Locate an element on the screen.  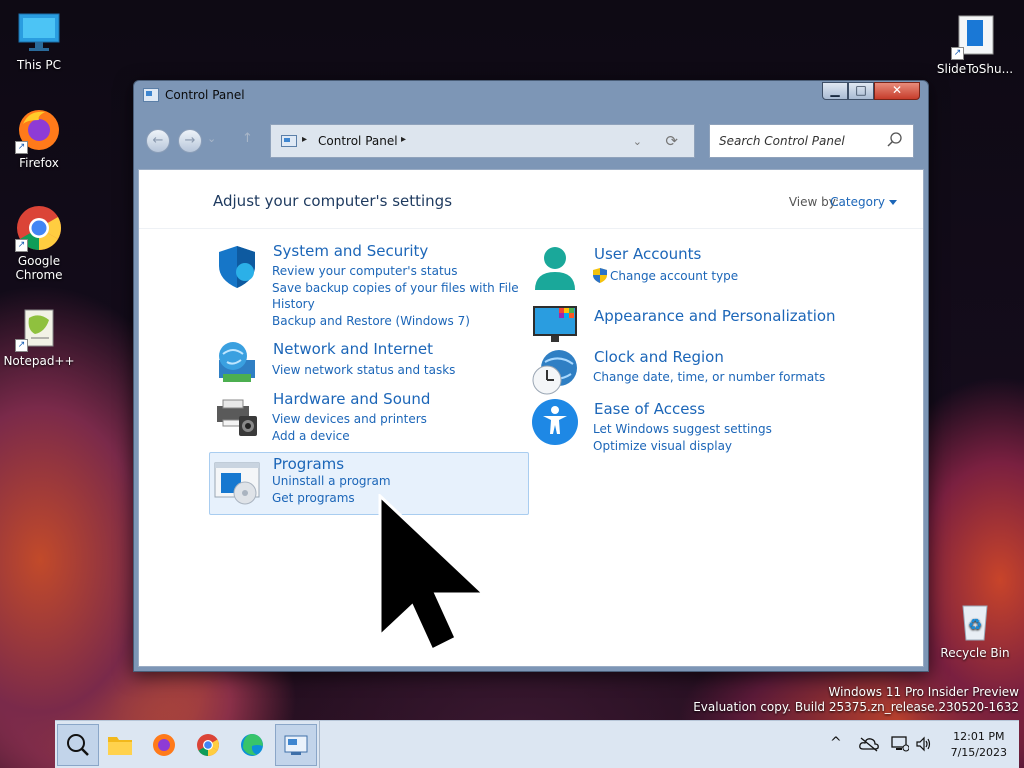
notepadpp-icon: ↗ is located at coordinates (39, 328).